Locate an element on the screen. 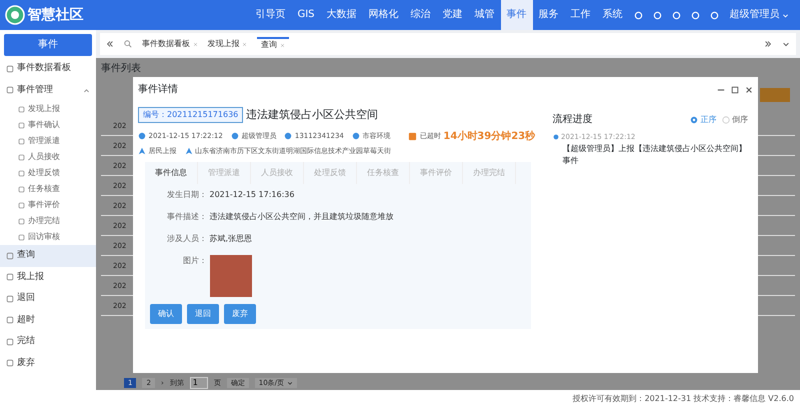  nav-tab: GIS is located at coordinates (305, 15).